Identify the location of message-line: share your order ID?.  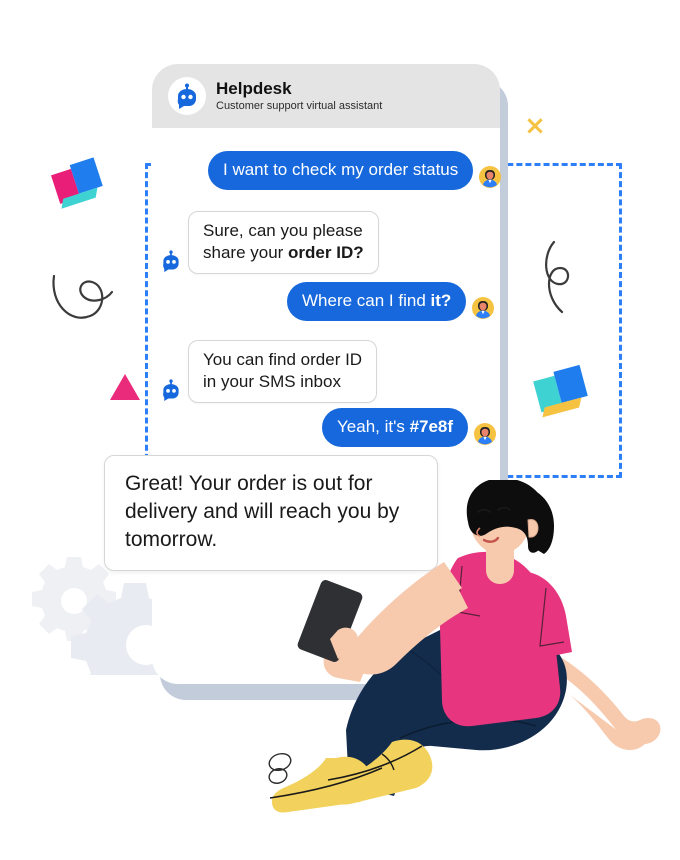
(283, 253).